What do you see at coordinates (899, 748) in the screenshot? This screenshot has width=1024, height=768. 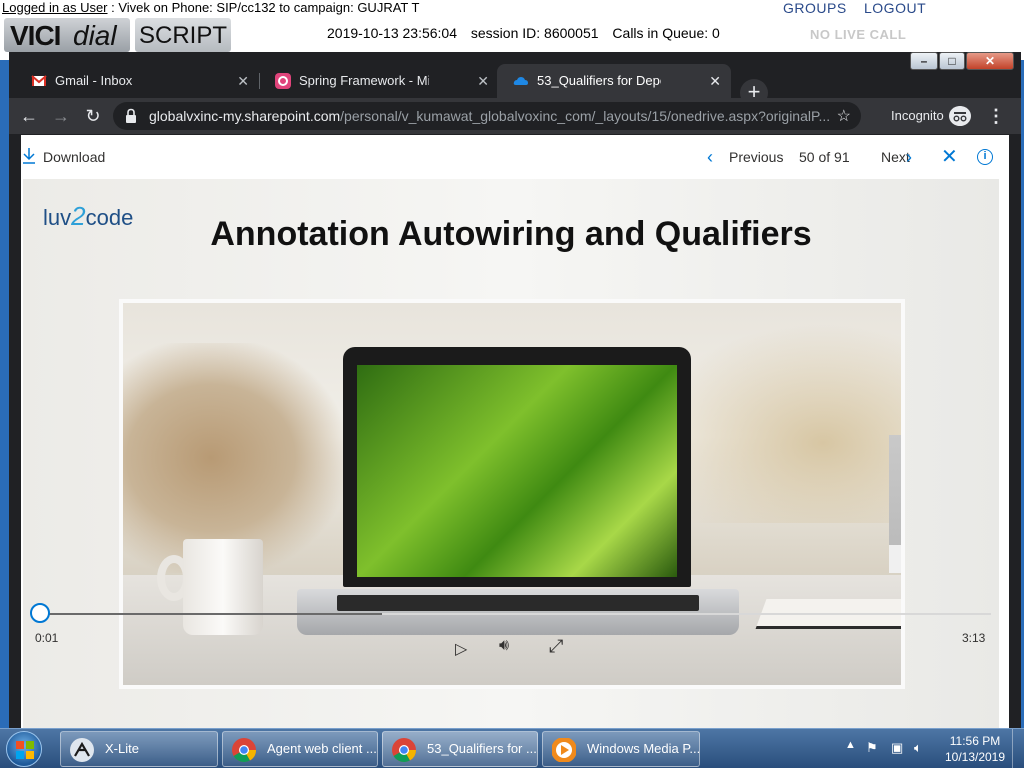 I see `network-icon: ▣` at bounding box center [899, 748].